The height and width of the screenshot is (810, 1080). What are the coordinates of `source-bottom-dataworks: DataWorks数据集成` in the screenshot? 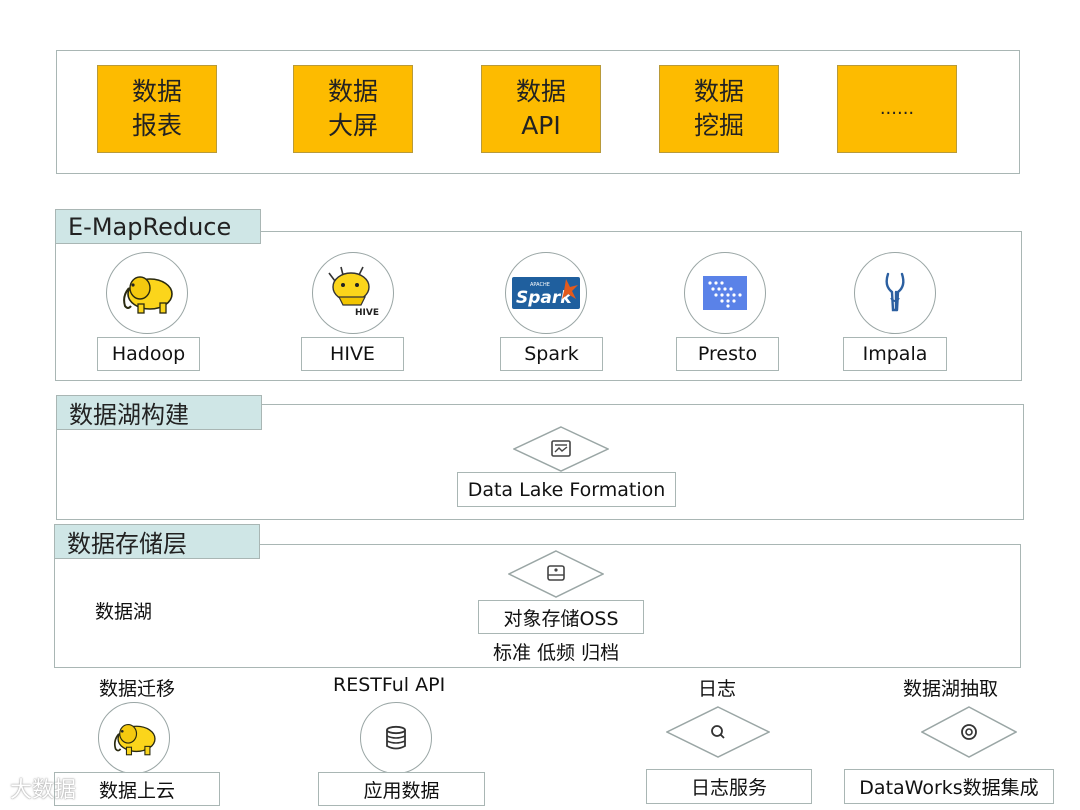 It's located at (949, 786).